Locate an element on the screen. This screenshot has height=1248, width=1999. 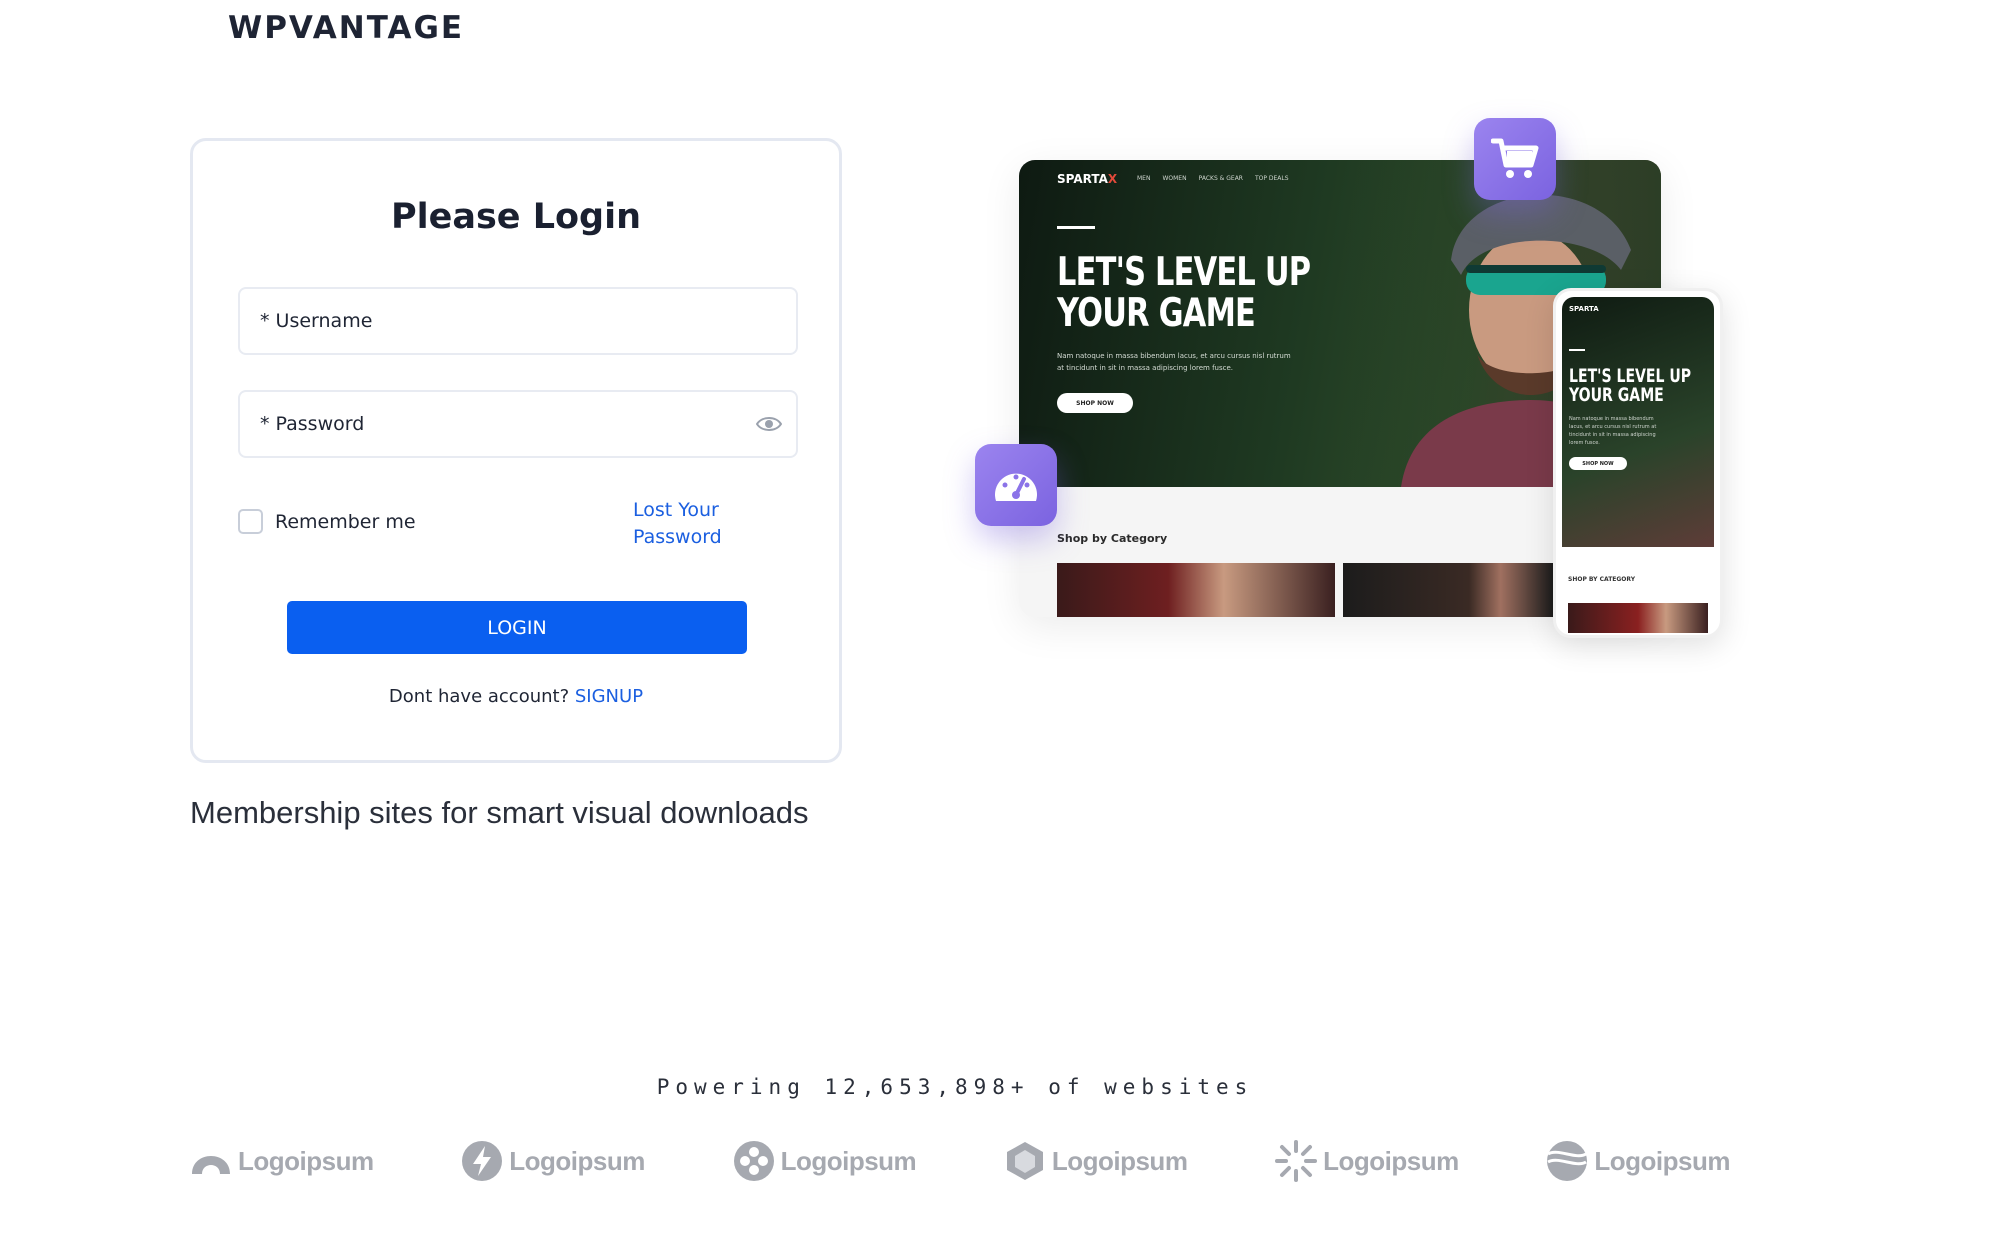
bolt-logo-icon is located at coordinates (482, 1161).